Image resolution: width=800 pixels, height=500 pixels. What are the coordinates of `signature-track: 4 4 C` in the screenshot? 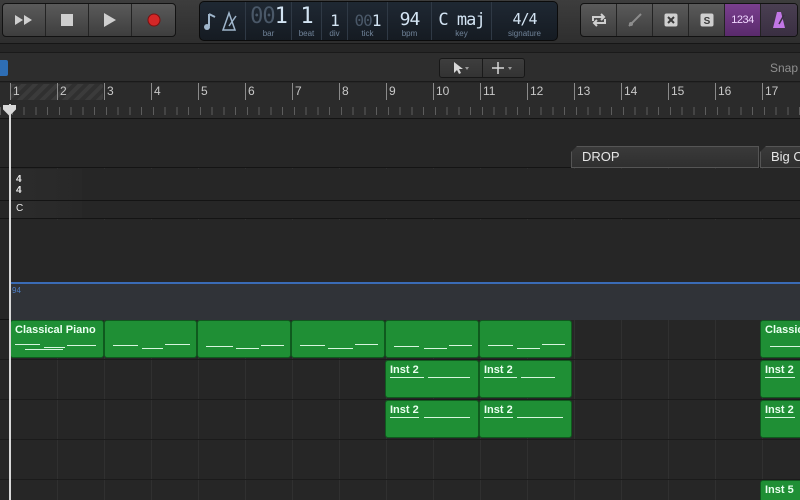 It's located at (400, 194).